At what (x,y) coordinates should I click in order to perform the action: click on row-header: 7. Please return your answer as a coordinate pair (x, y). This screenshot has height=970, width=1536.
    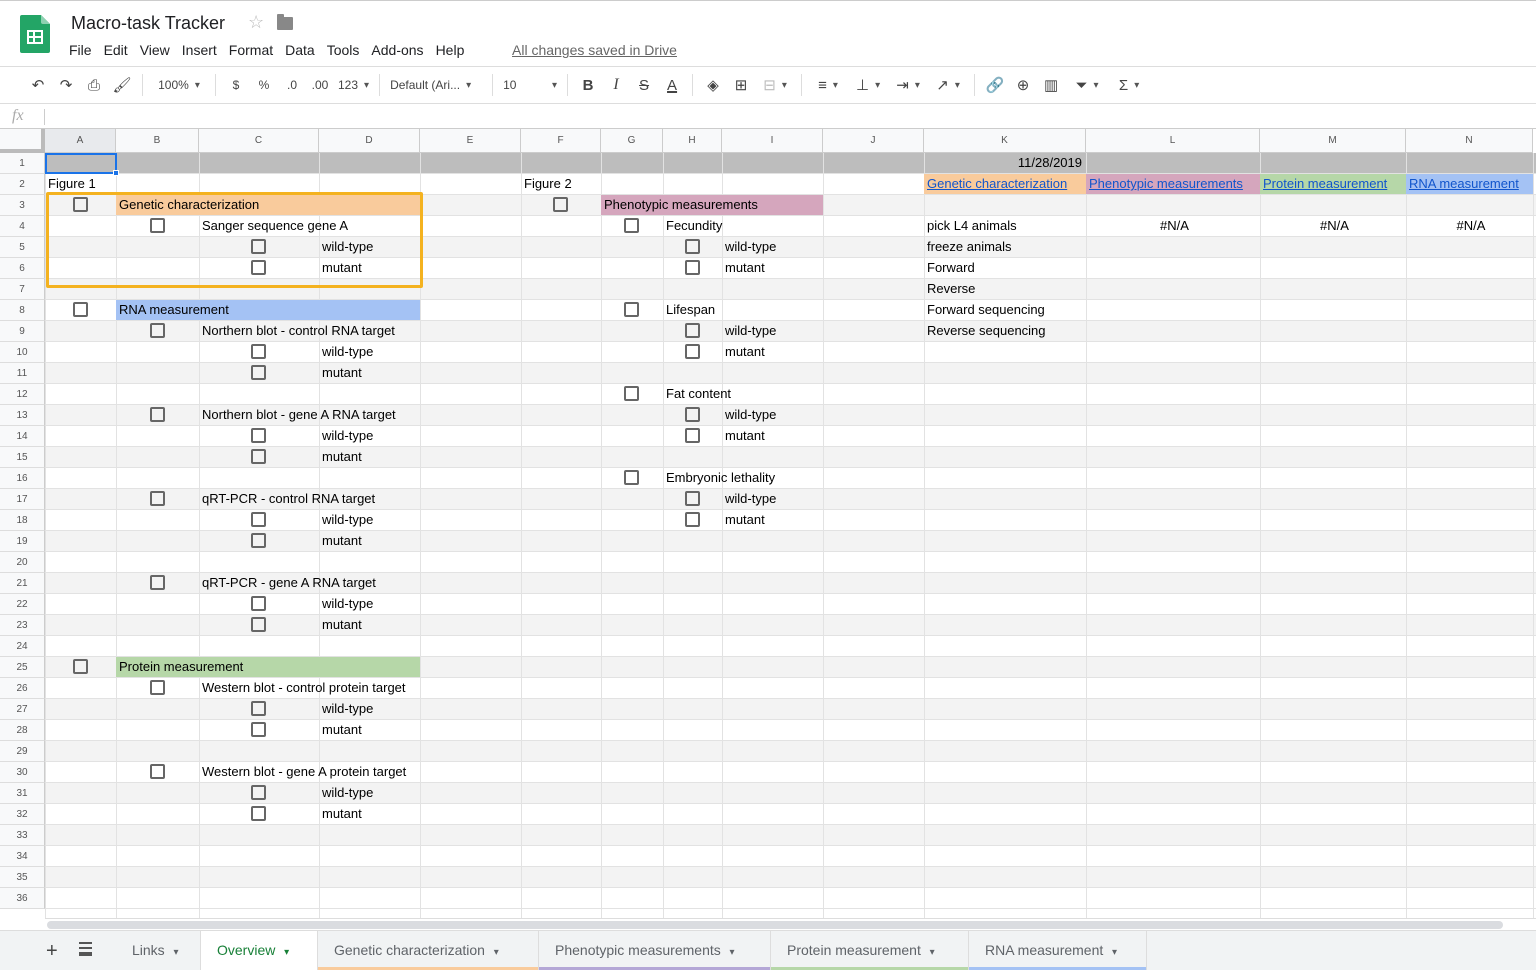
    Looking at the image, I should click on (22, 289).